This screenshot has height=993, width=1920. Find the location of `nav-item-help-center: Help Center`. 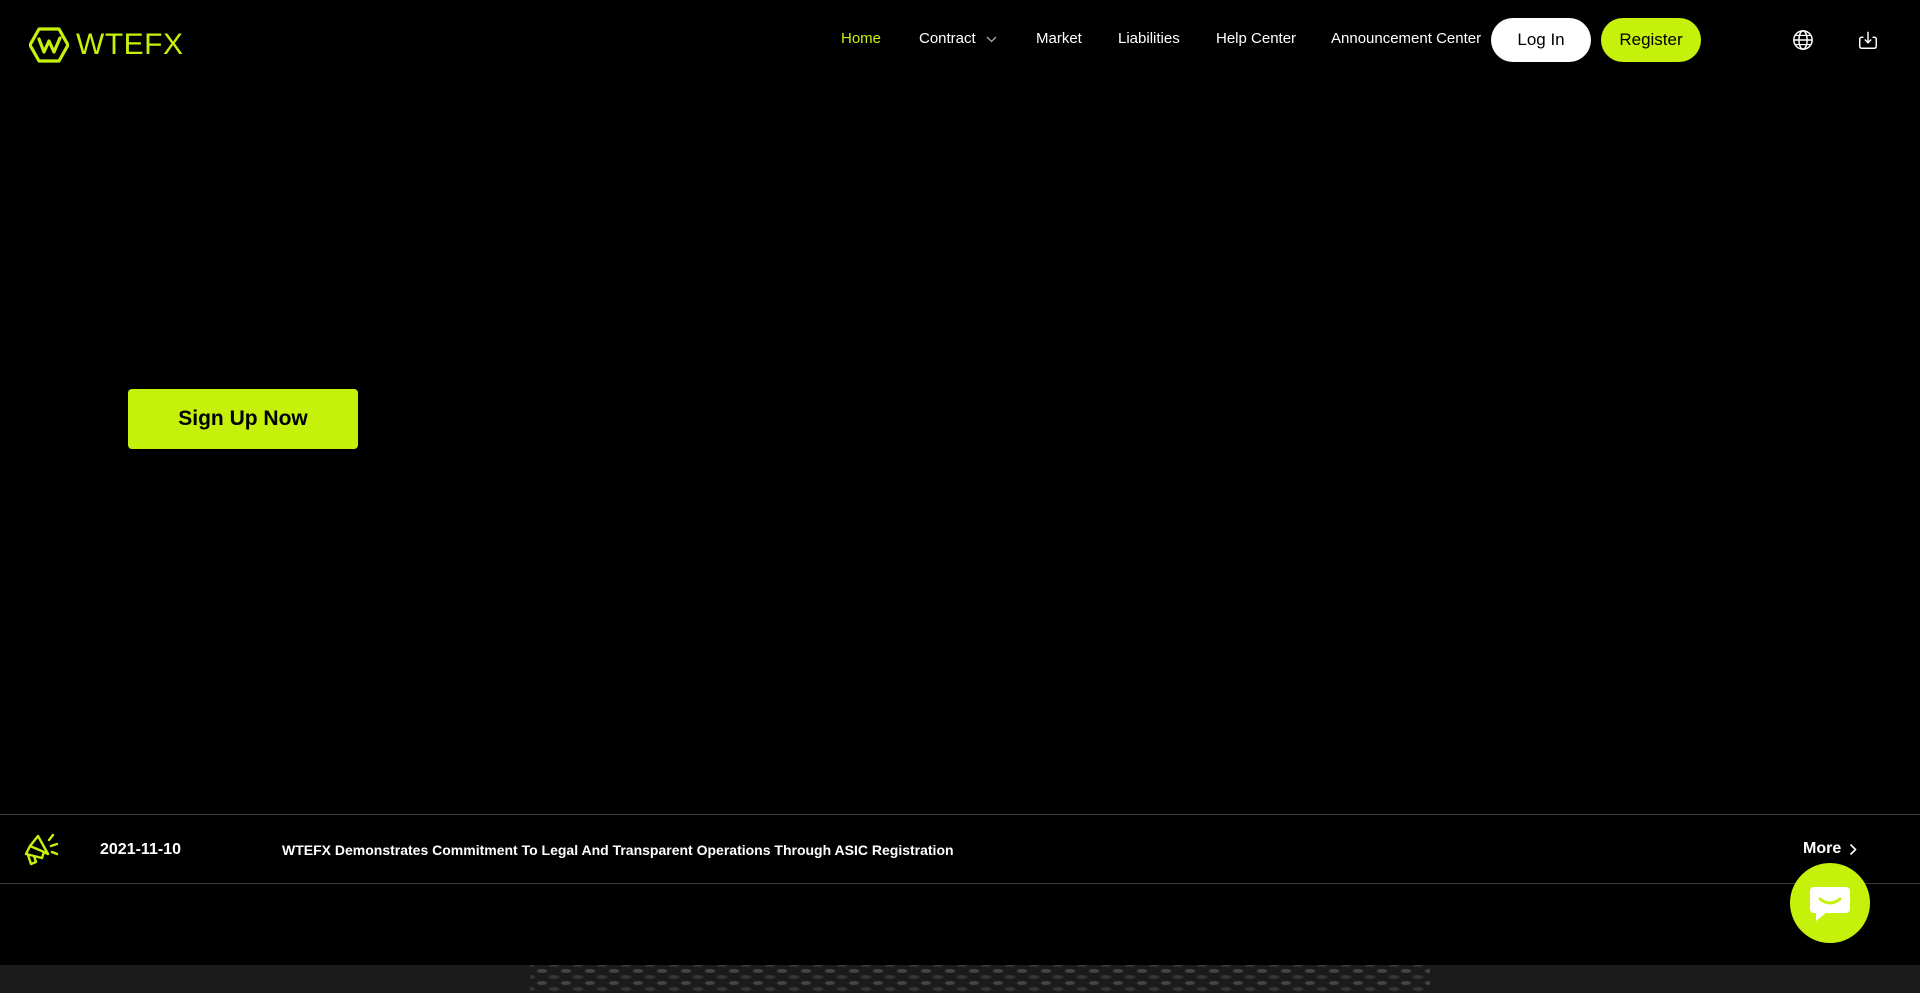

nav-item-help-center: Help Center is located at coordinates (1256, 39).